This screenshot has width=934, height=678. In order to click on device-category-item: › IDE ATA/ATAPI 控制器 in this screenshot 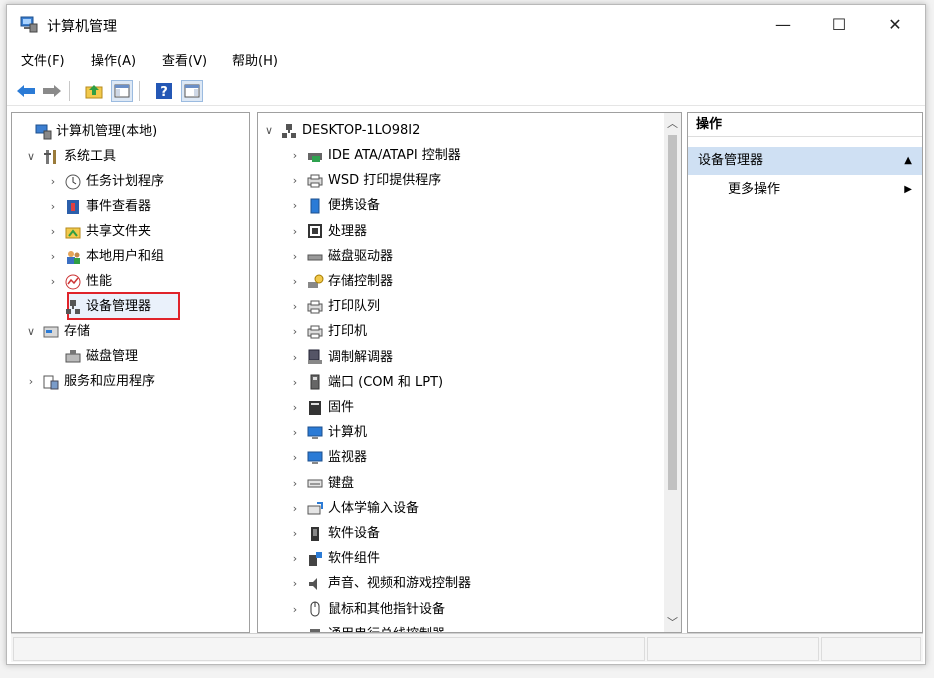, I will do `click(374, 155)`.